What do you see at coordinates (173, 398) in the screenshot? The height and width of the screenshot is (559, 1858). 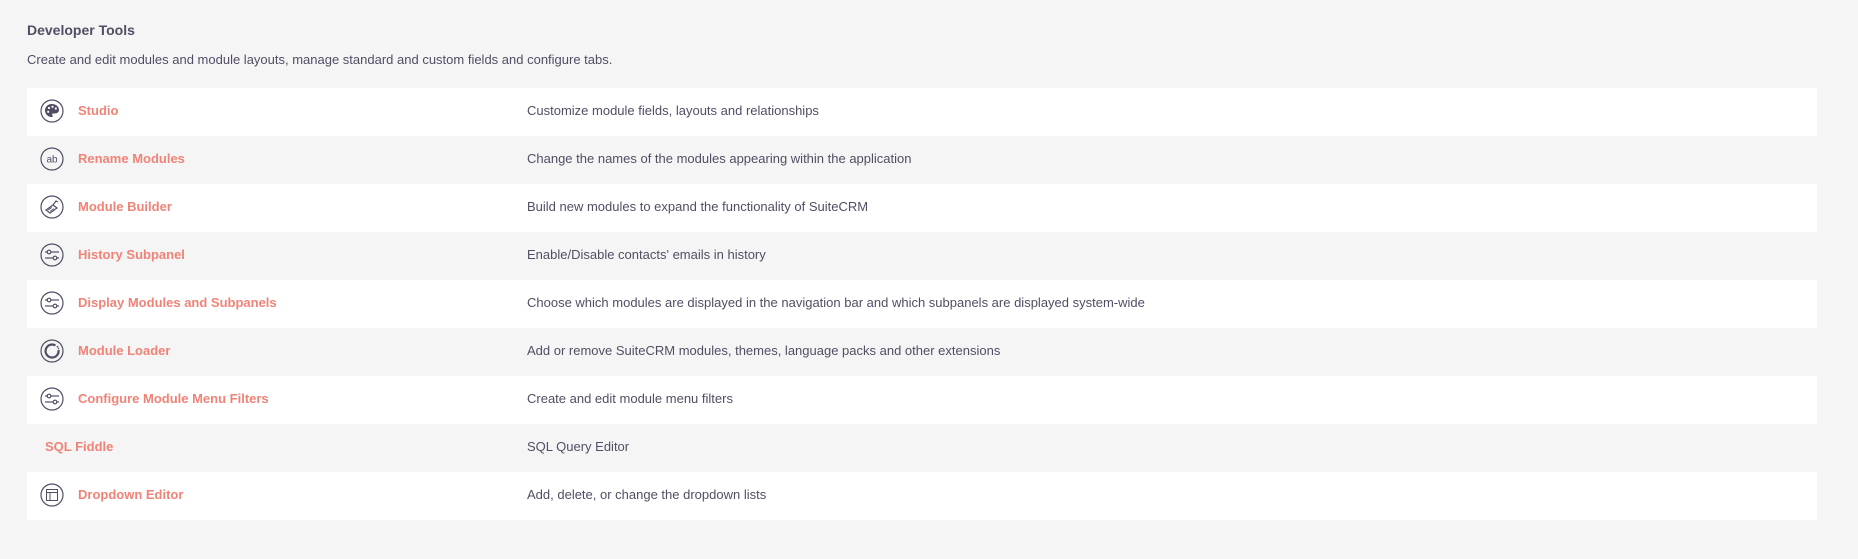 I see `configure-module-menu-filters-link: Configure Module Menu Filters` at bounding box center [173, 398].